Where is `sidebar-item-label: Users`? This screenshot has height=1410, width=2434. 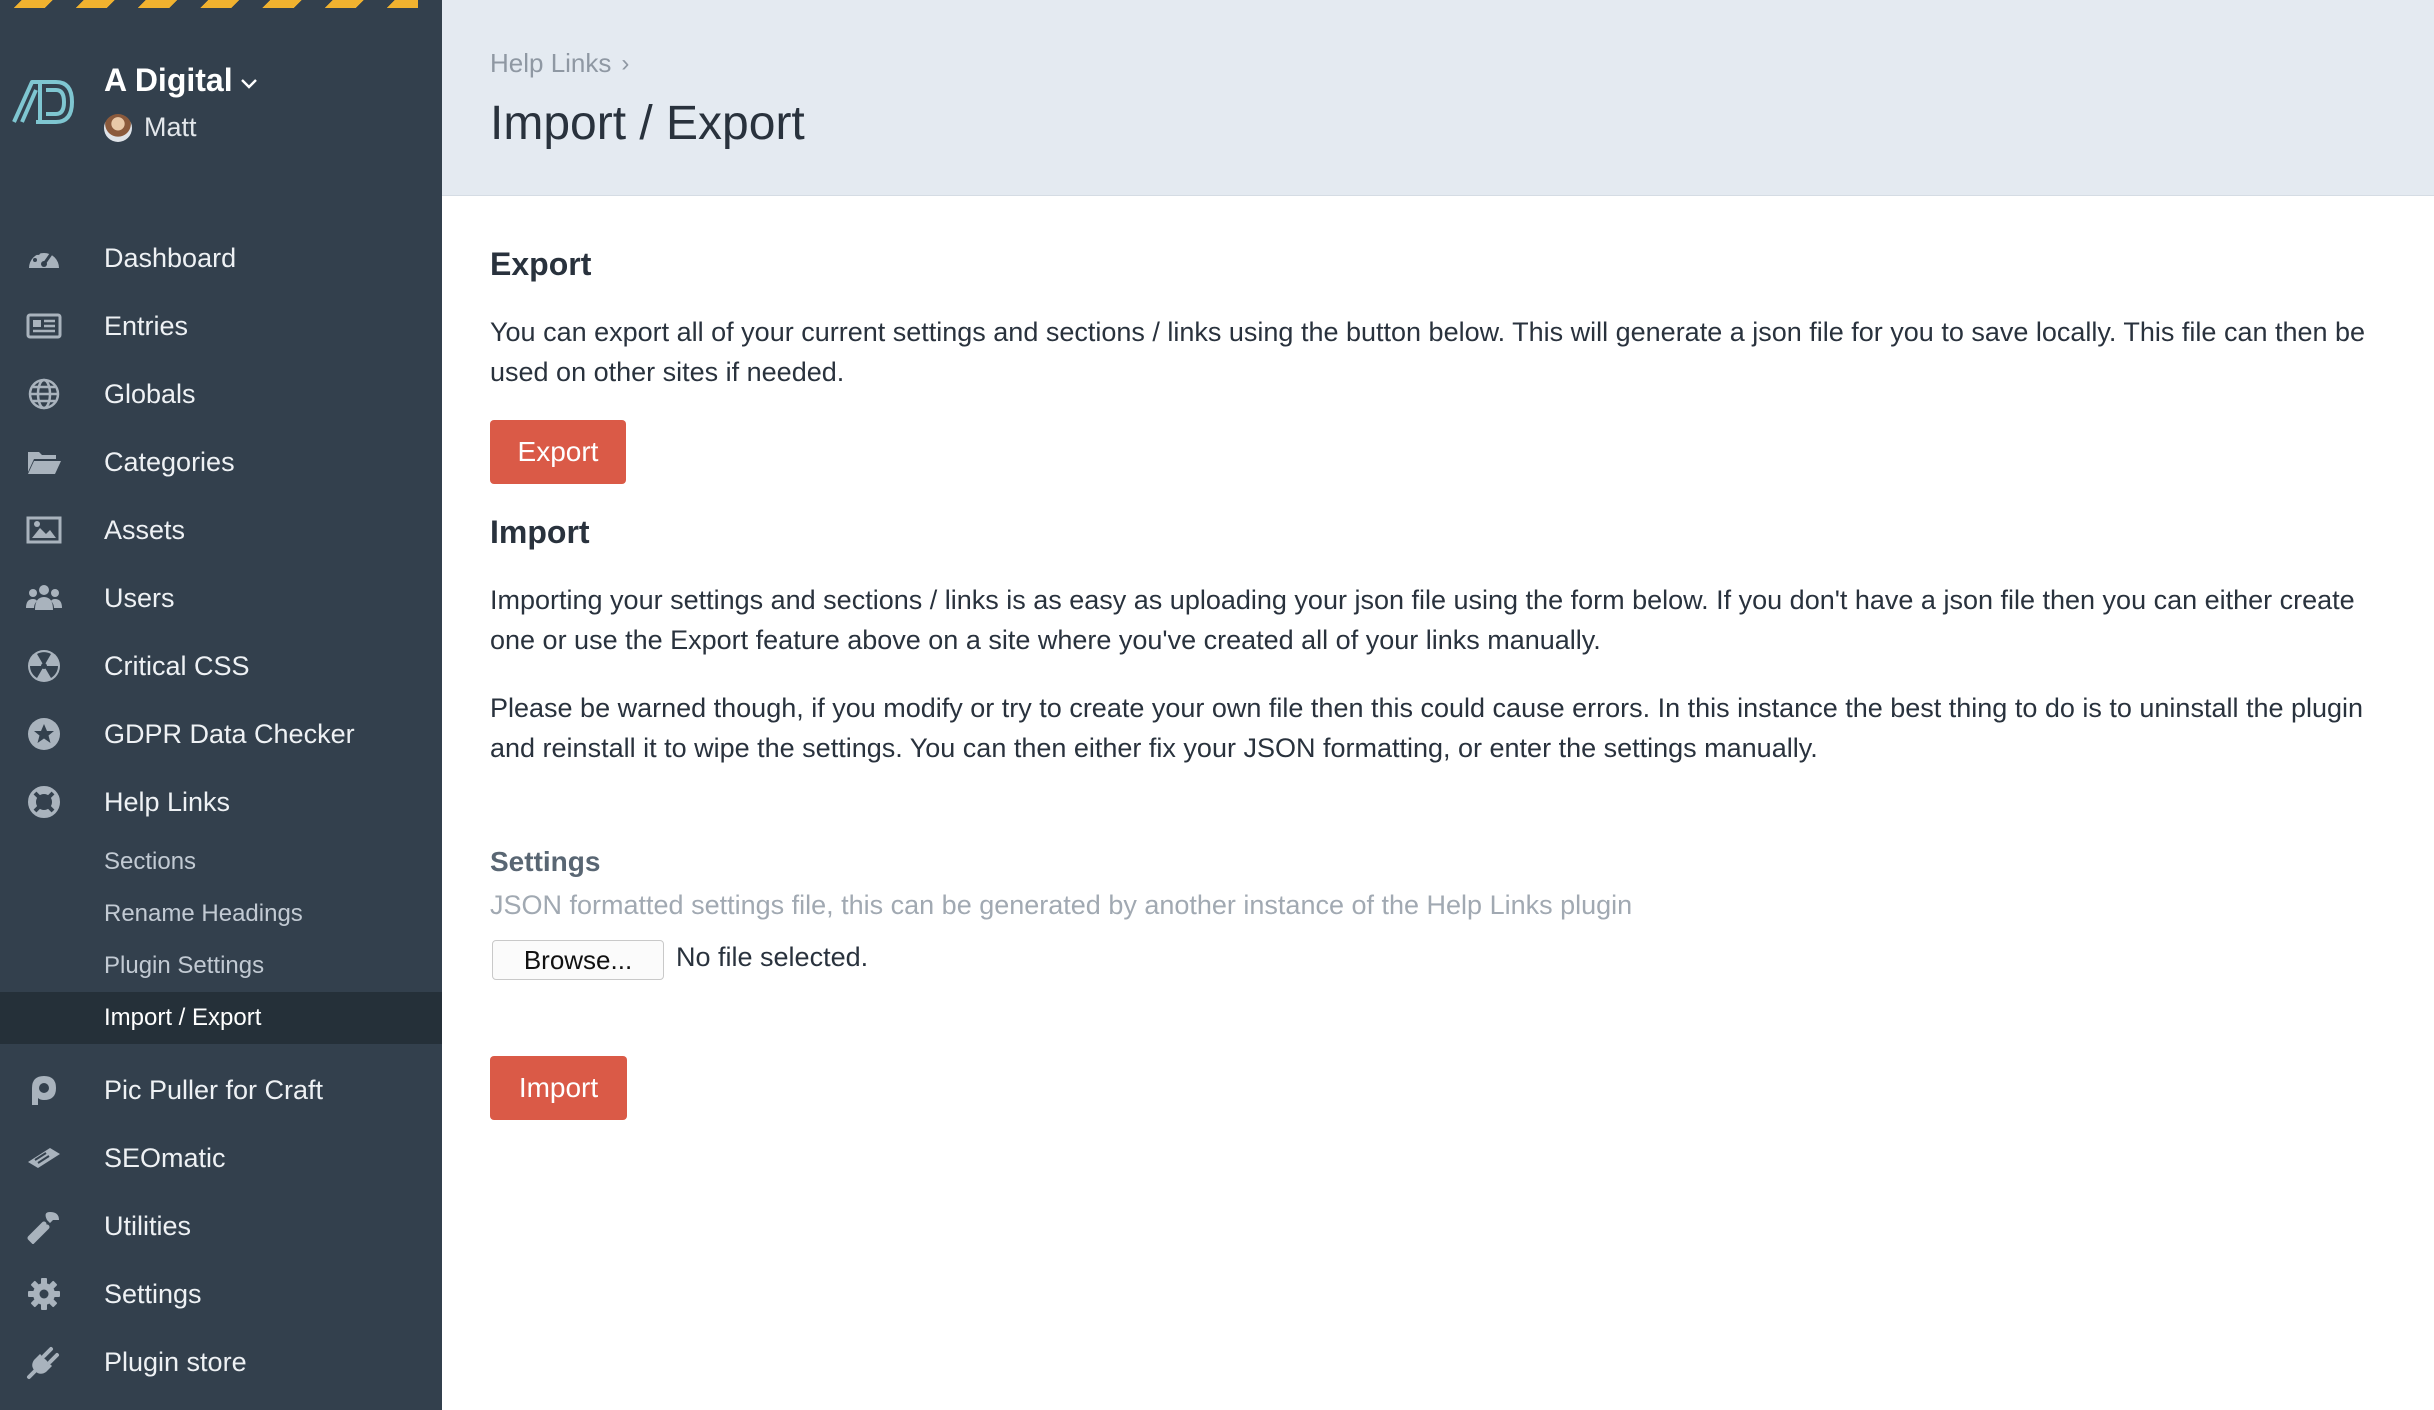
sidebar-item-label: Users is located at coordinates (139, 597).